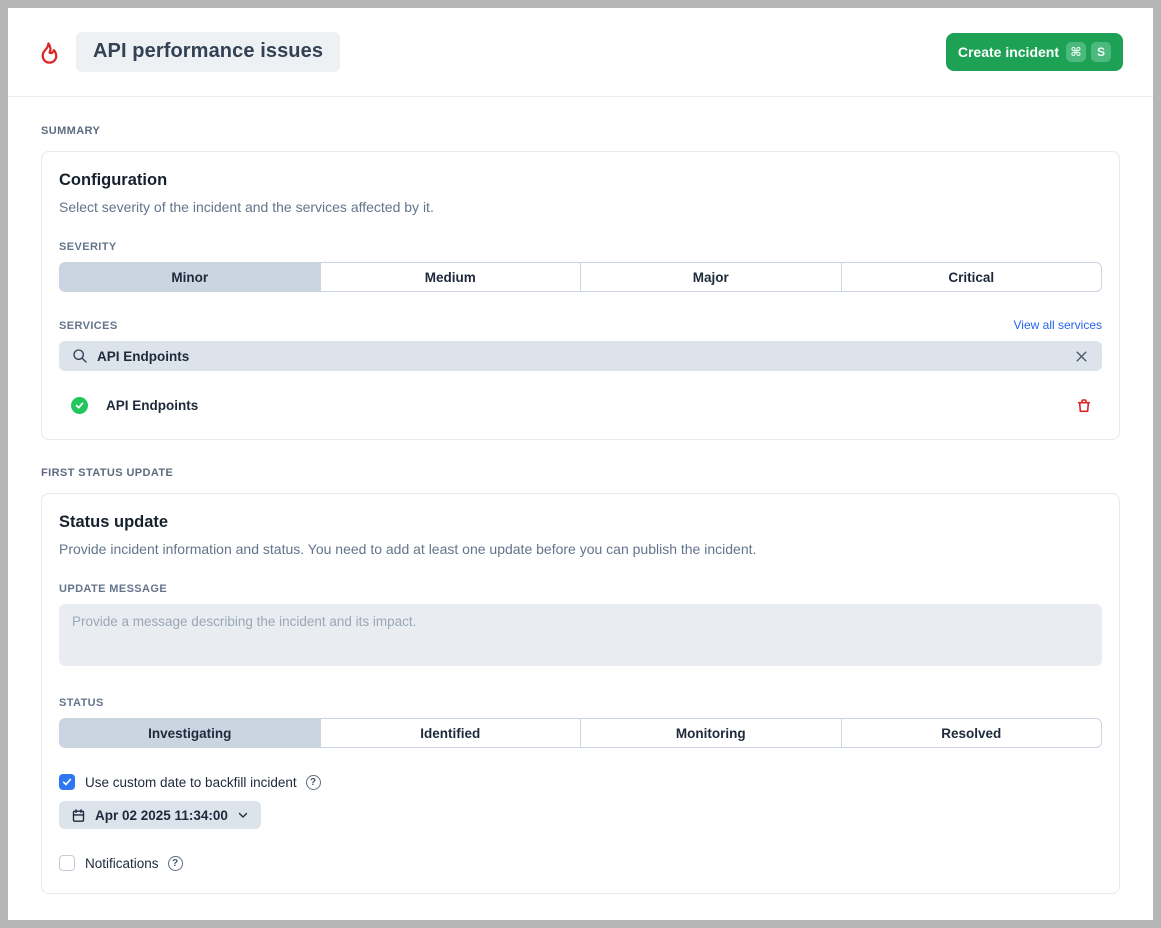  I want to click on severity-label: SEVERITY, so click(88, 247).